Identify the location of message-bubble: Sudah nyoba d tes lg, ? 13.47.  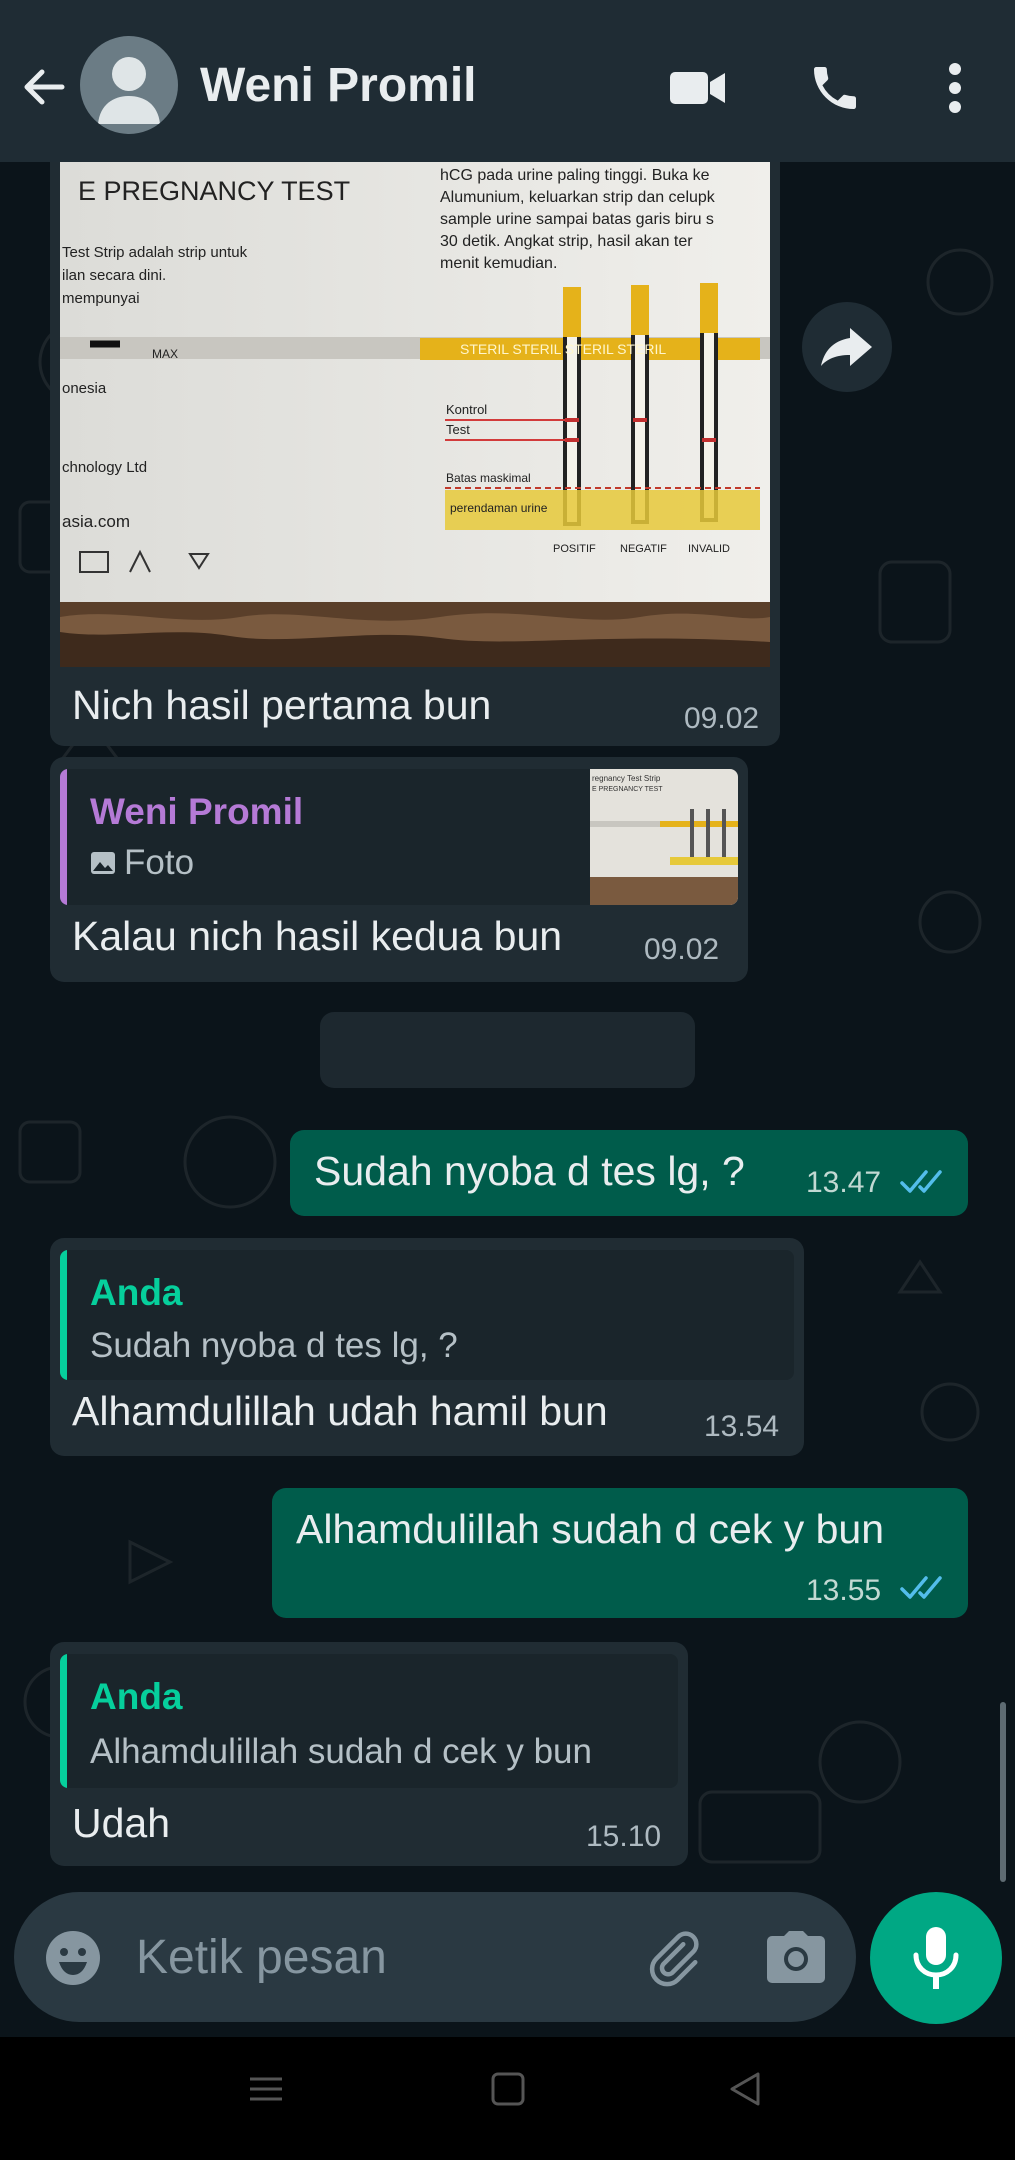
(629, 1173).